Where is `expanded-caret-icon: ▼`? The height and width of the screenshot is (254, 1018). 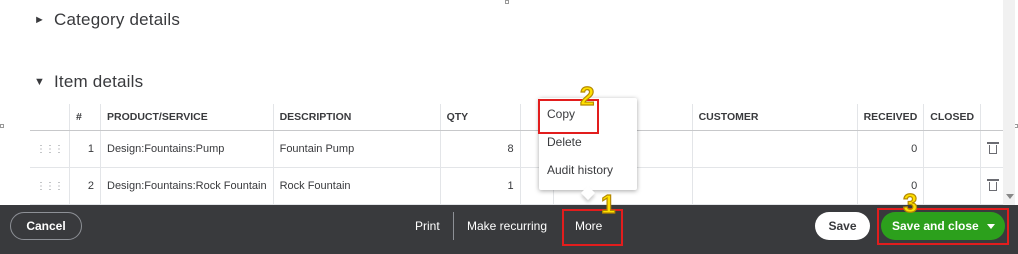 expanded-caret-icon: ▼ is located at coordinates (40, 82).